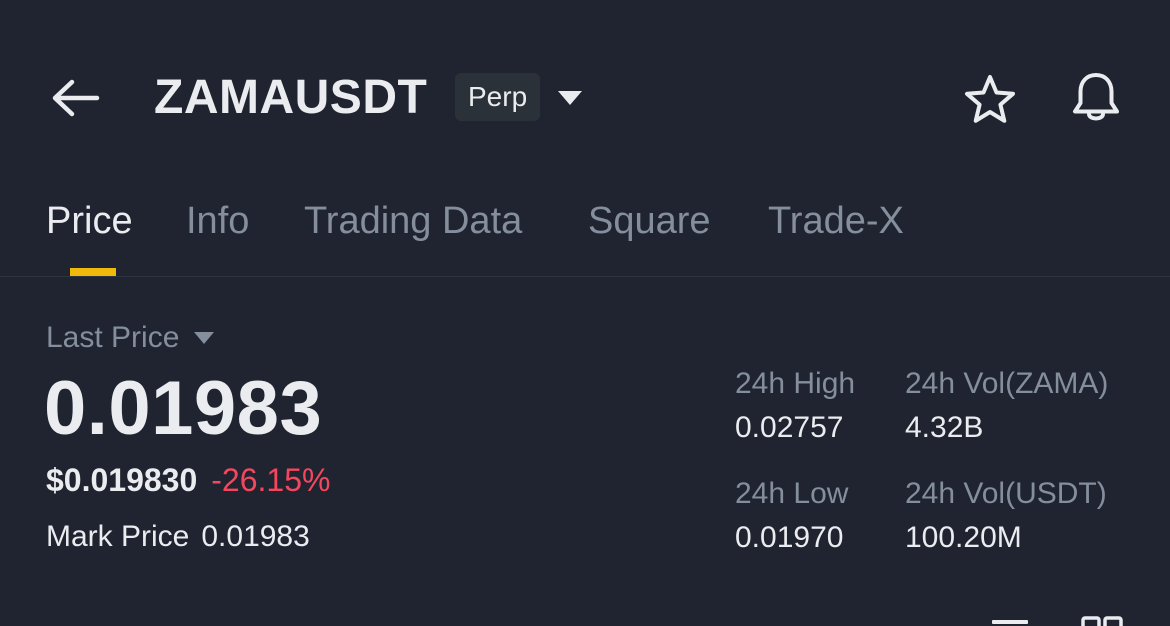  What do you see at coordinates (1096, 98) in the screenshot?
I see `bell-icon` at bounding box center [1096, 98].